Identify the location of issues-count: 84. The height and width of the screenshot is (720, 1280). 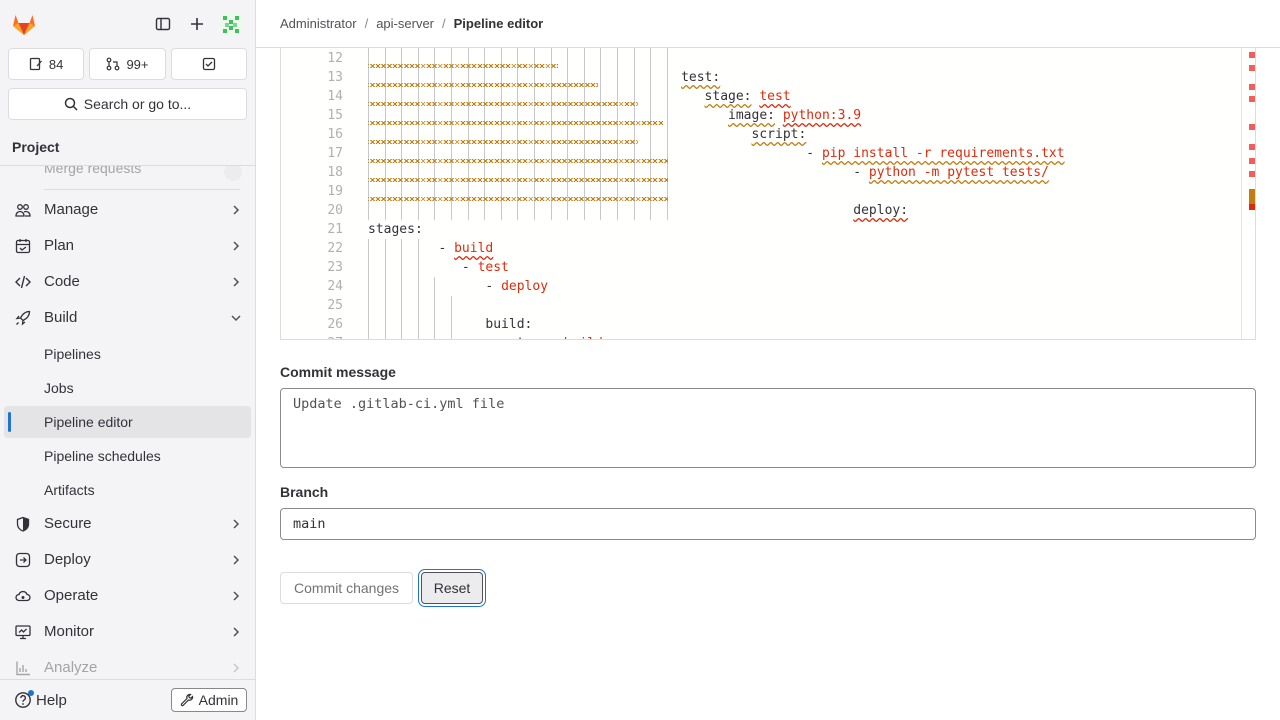
(56, 64).